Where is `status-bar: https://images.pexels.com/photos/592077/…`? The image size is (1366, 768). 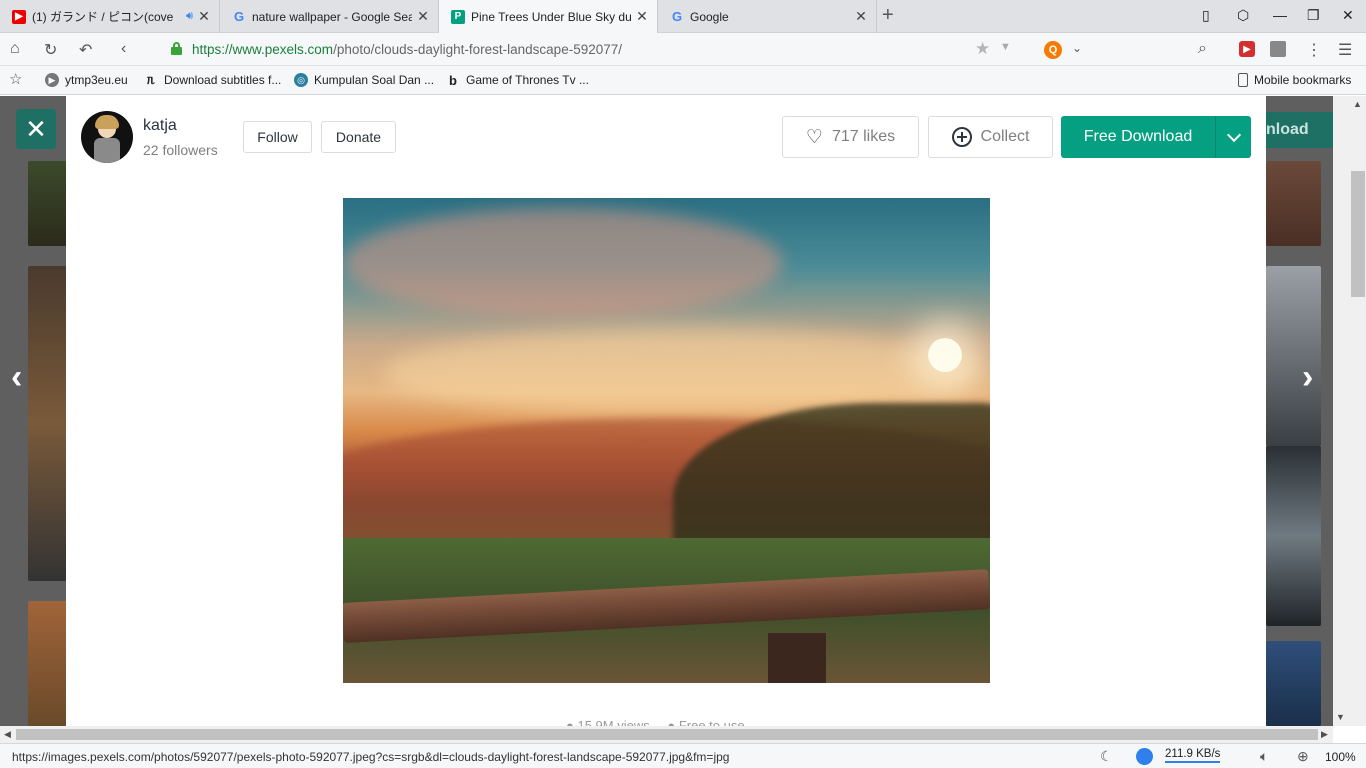
status-bar: https://images.pexels.com/photos/592077/… is located at coordinates (683, 755).